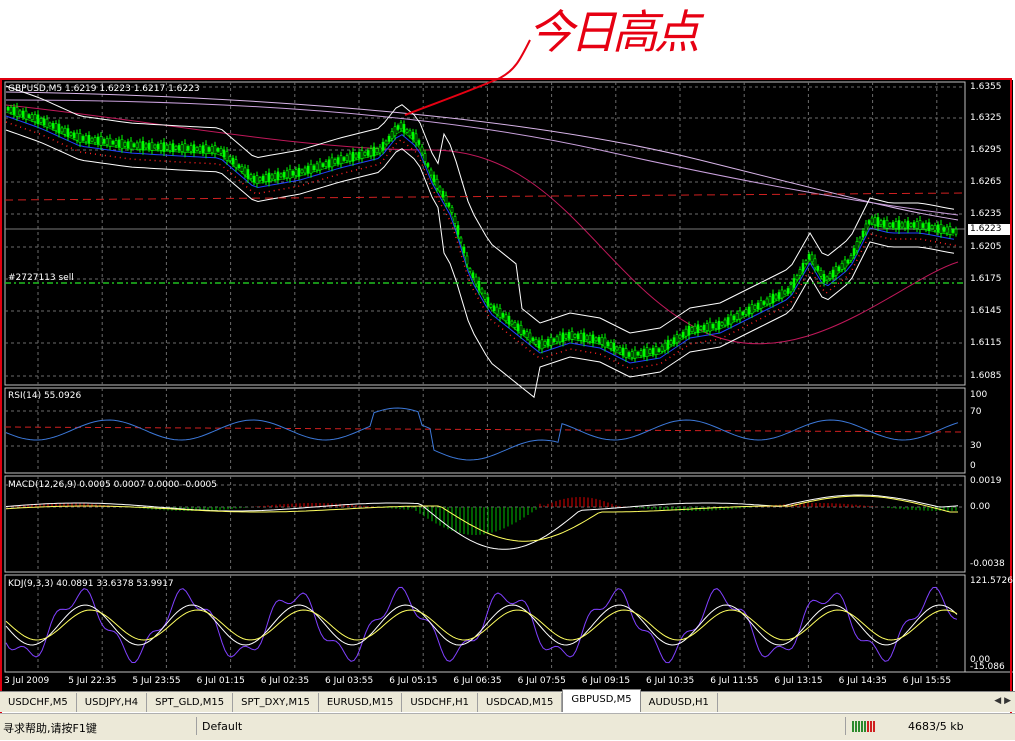 This screenshot has width=1015, height=741. I want to click on price-tick: 1.6085, so click(986, 376).